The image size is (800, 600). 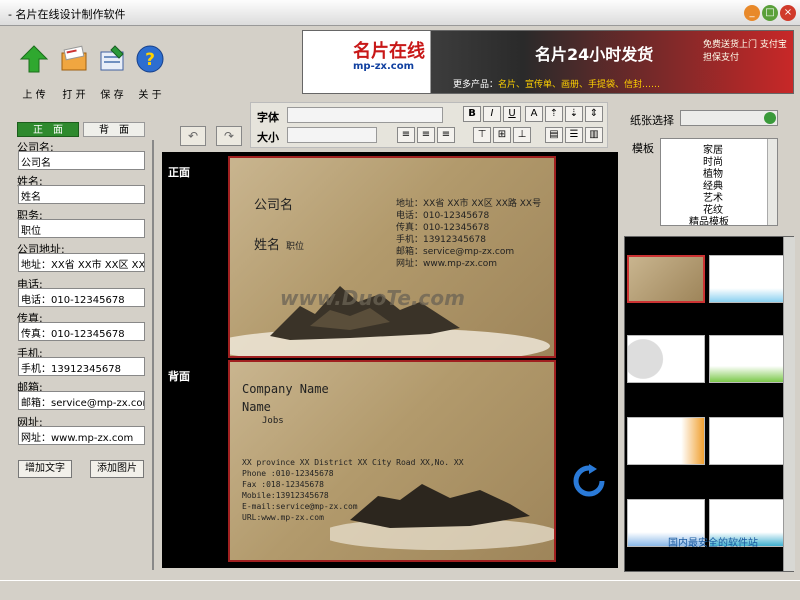 What do you see at coordinates (45, 469) in the screenshot?
I see `add-text-button: 增加文字` at bounding box center [45, 469].